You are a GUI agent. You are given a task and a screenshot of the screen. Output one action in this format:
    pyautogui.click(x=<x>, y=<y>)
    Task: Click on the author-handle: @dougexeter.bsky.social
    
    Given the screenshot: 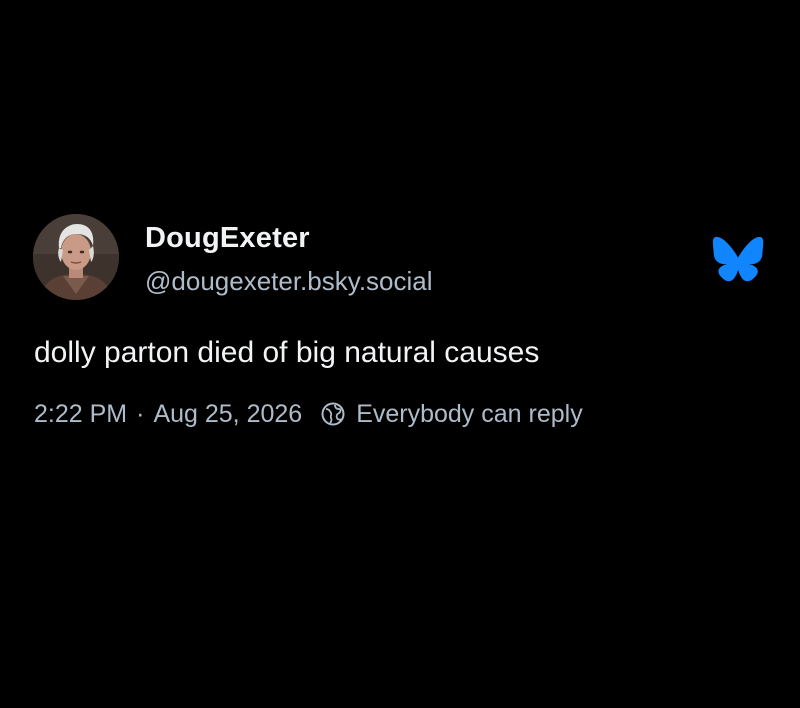 What is the action you would take?
    pyautogui.click(x=289, y=281)
    